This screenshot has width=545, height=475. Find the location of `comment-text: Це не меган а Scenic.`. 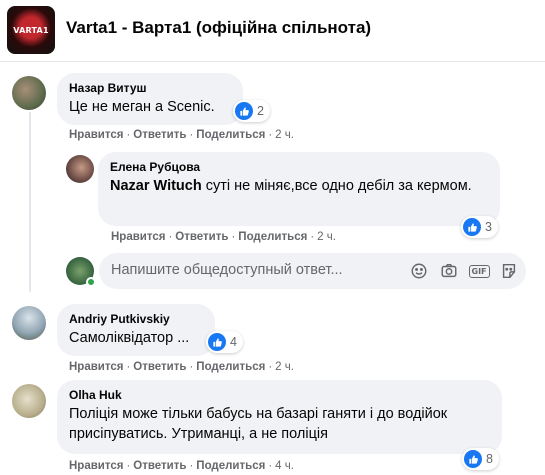

comment-text: Це не меган а Scenic. is located at coordinates (142, 107).